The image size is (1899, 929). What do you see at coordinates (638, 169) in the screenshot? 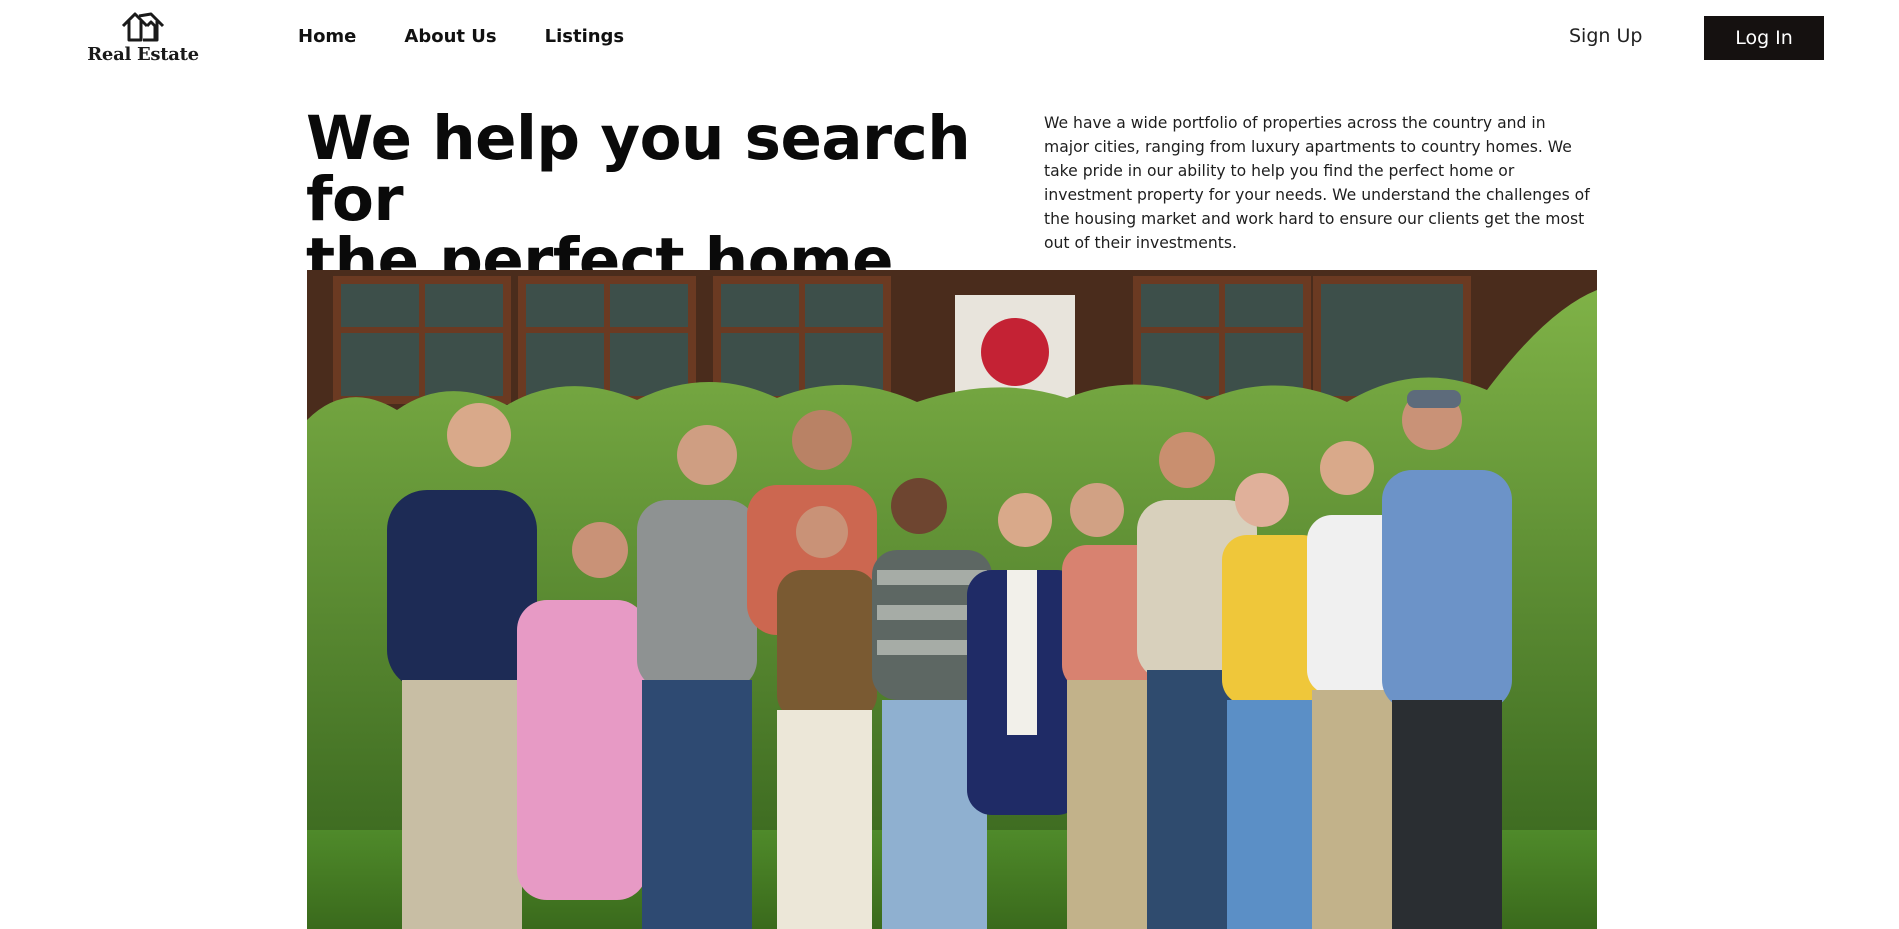
I see `hero-title-line-1: We help you search for` at bounding box center [638, 169].